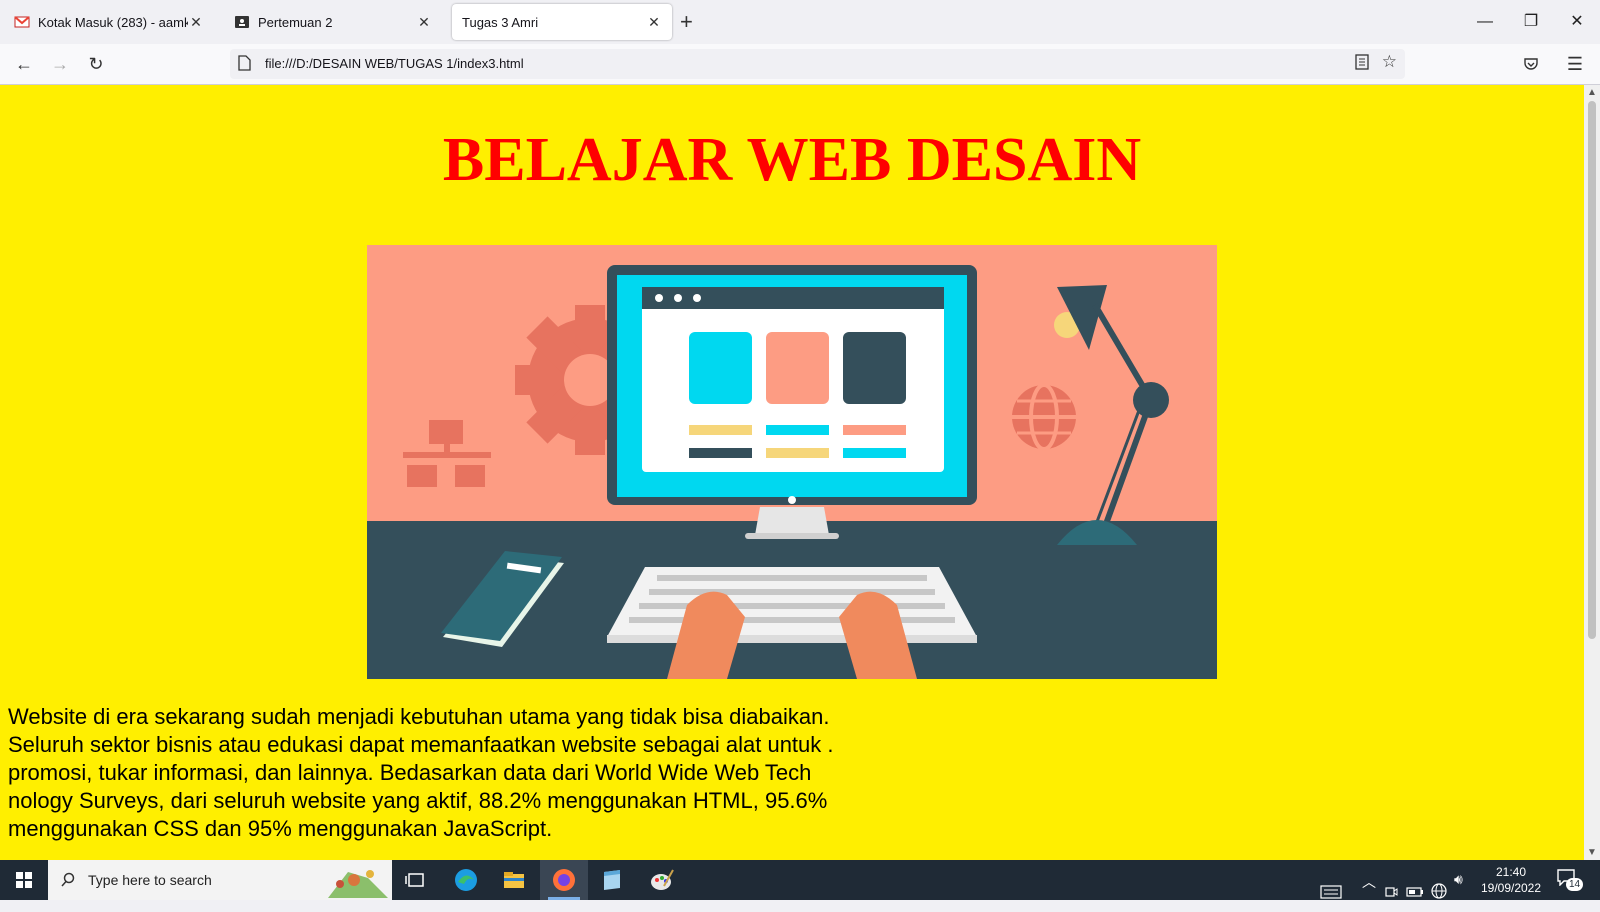  Describe the element at coordinates (466, 880) in the screenshot. I see `edge-browser-icon` at that location.